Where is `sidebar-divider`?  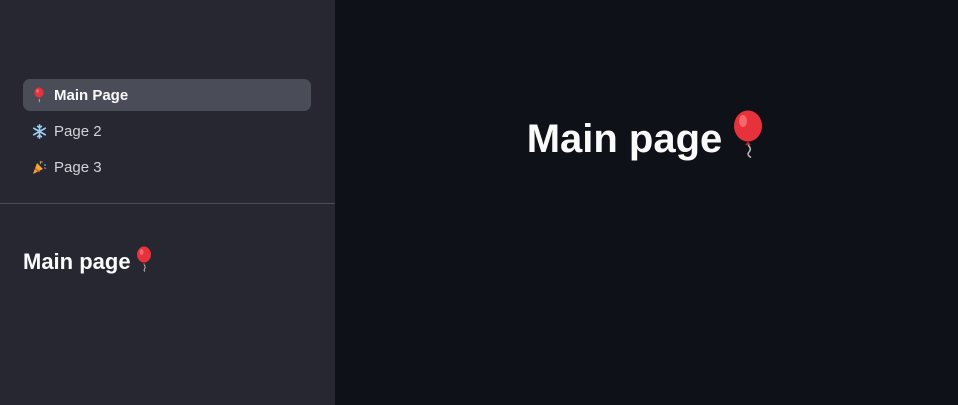 sidebar-divider is located at coordinates (167, 203).